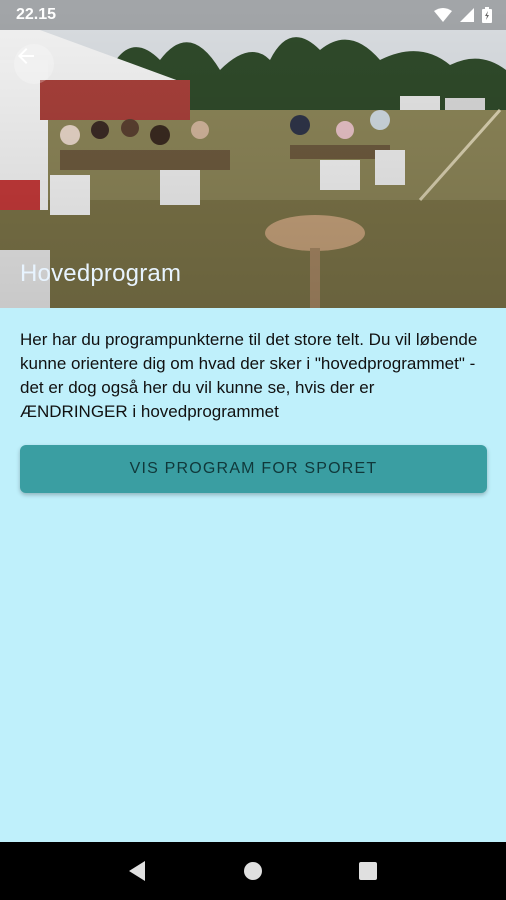 The image size is (506, 900). I want to click on page-title: Hovedprogram, so click(101, 273).